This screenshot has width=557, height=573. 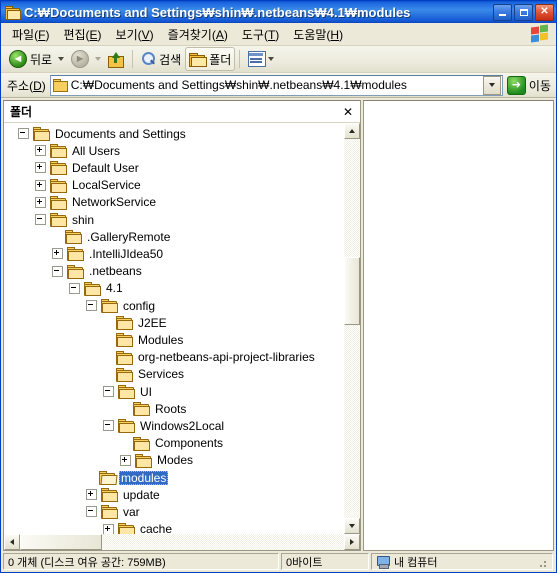 What do you see at coordinates (73, 185) in the screenshot?
I see `tree-item: LocalService` at bounding box center [73, 185].